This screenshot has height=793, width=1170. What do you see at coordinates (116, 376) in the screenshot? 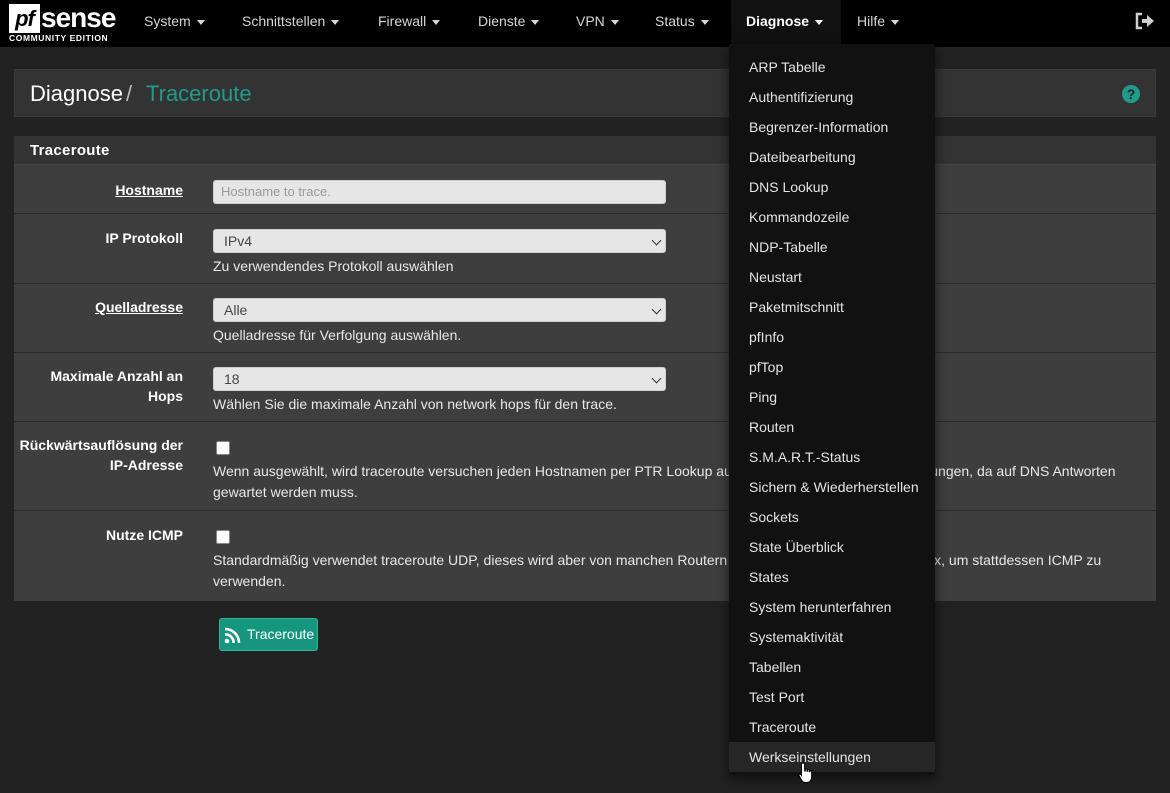
I see `max-hops-label-line1: Maximale Anzahl an` at bounding box center [116, 376].